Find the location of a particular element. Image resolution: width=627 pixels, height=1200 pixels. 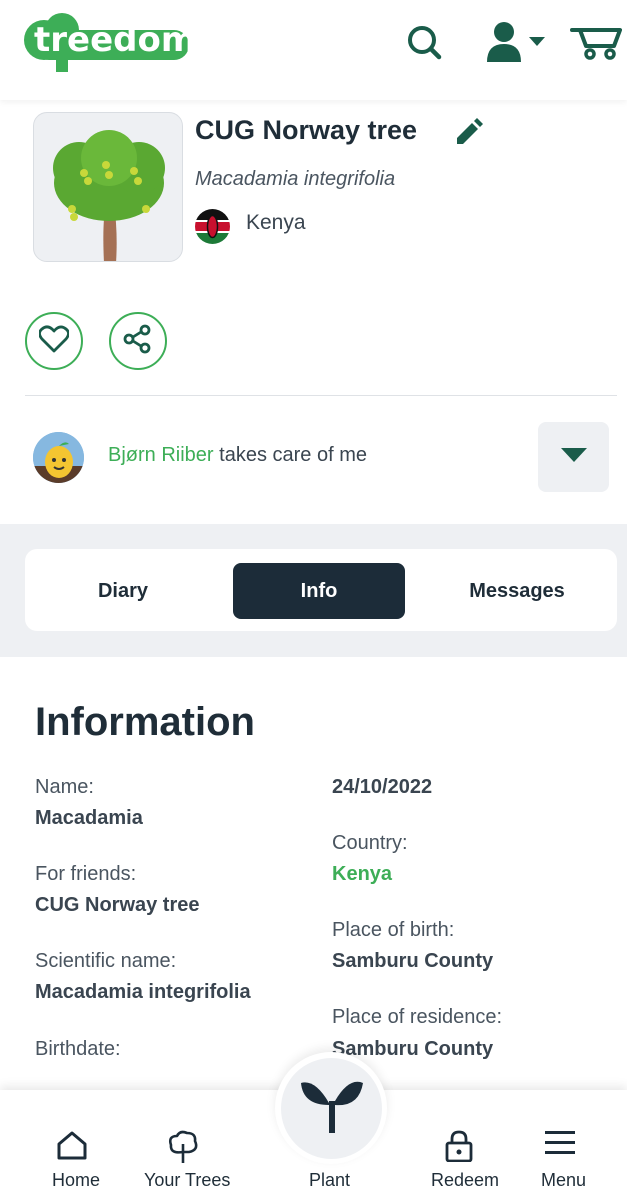

heart-icon is located at coordinates (54, 341).